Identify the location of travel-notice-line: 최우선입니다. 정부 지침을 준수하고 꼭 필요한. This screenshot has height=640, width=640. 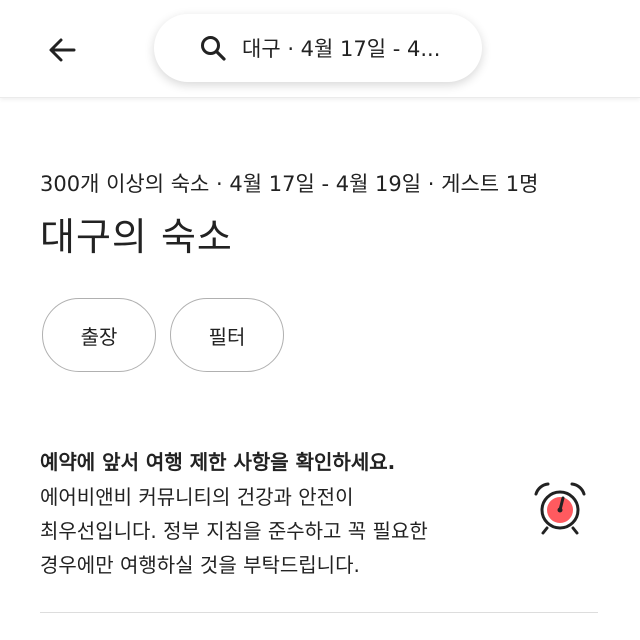
(234, 531).